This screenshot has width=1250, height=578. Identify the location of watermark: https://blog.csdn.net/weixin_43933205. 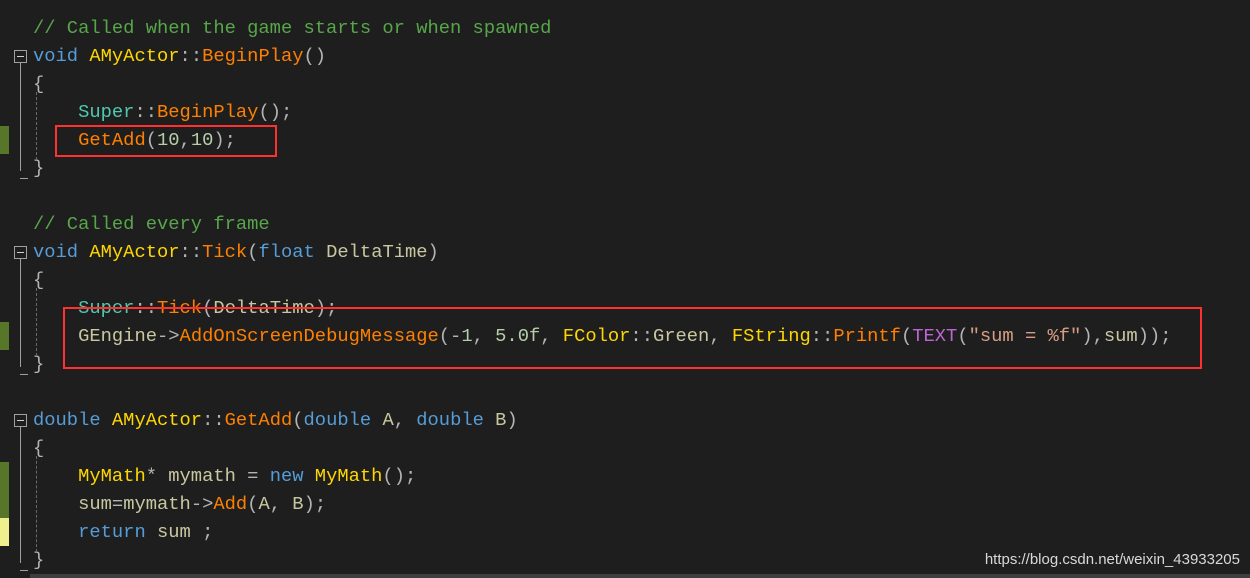
(1112, 559).